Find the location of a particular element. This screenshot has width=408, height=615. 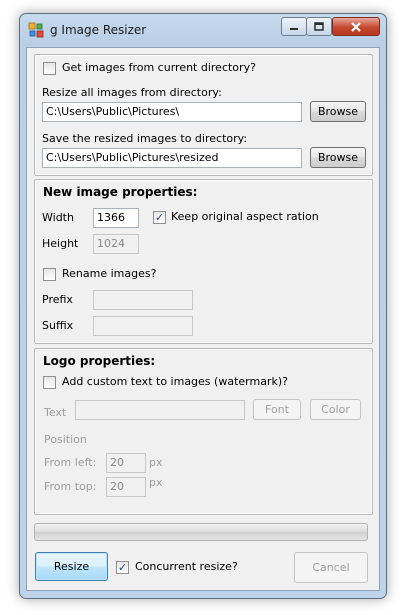

height-input: 1024 is located at coordinates (116, 244).